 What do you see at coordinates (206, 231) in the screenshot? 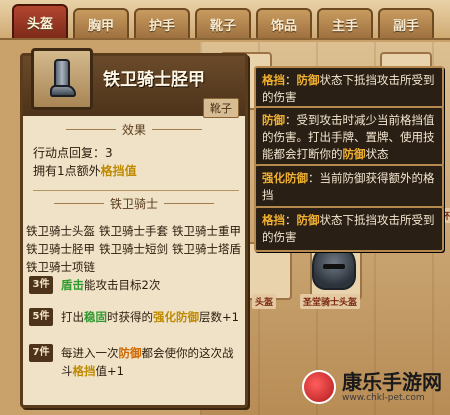
I see `set-piece: 铁卫骑士重甲` at bounding box center [206, 231].